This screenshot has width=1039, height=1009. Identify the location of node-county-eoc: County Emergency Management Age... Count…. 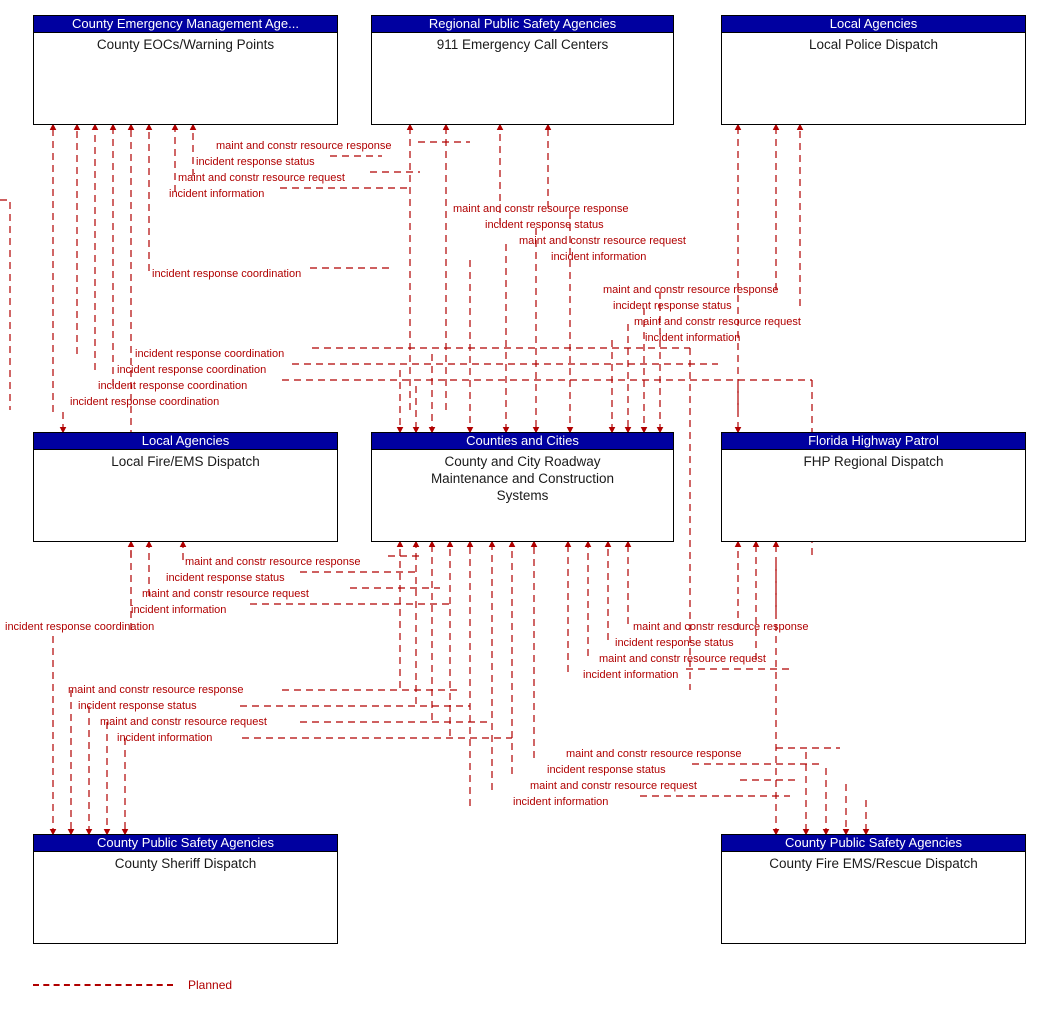
(185, 70).